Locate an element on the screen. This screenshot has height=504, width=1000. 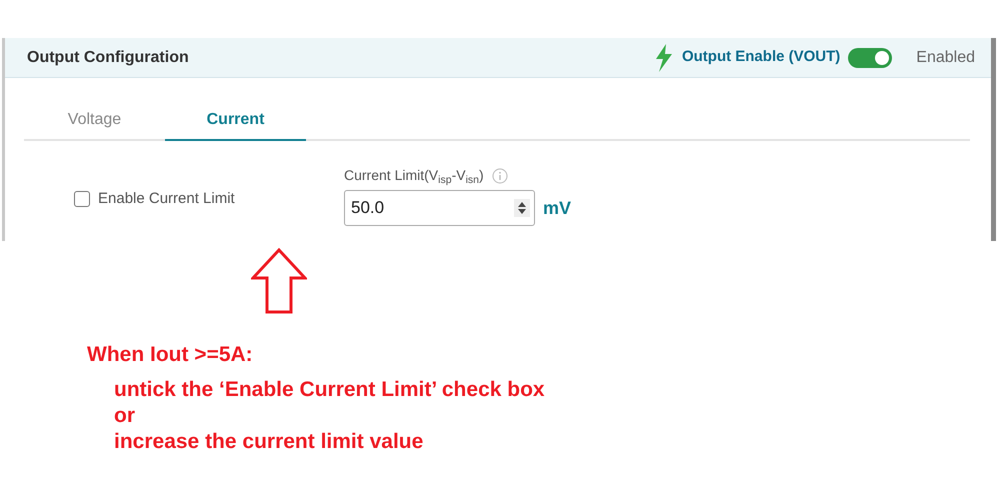
unit-label: mV is located at coordinates (557, 208).